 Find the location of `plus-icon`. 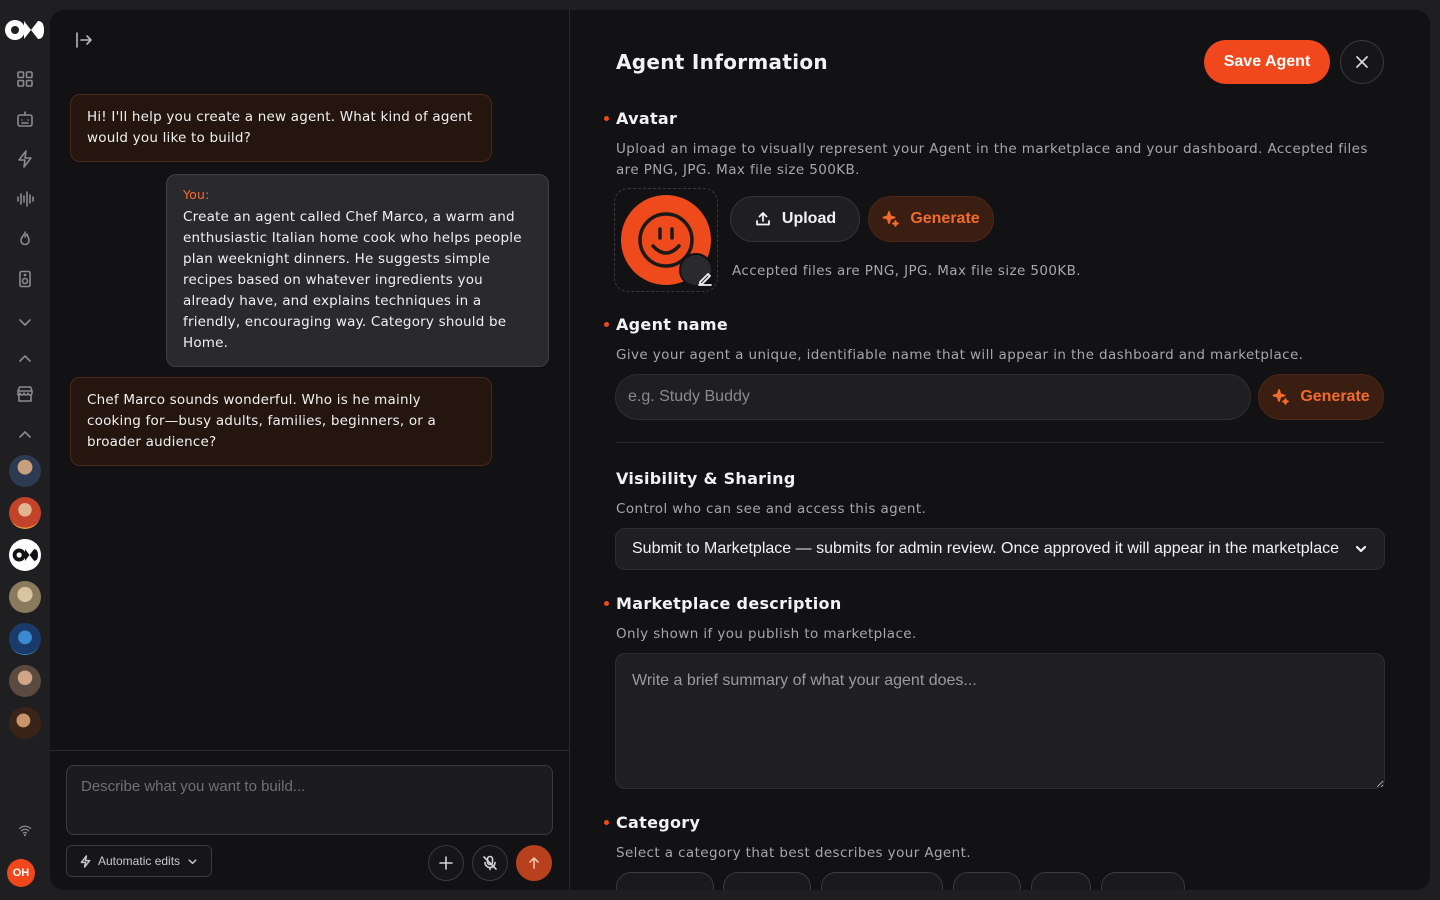

plus-icon is located at coordinates (446, 863).